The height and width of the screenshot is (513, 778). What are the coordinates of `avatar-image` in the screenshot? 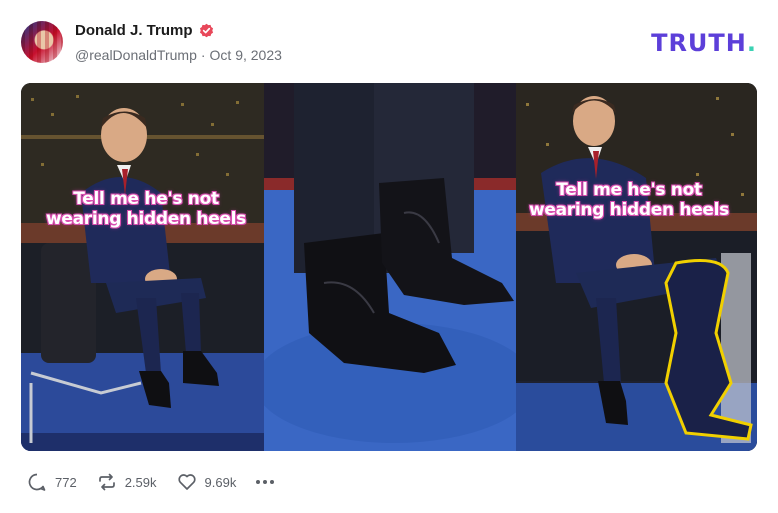 It's located at (42, 42).